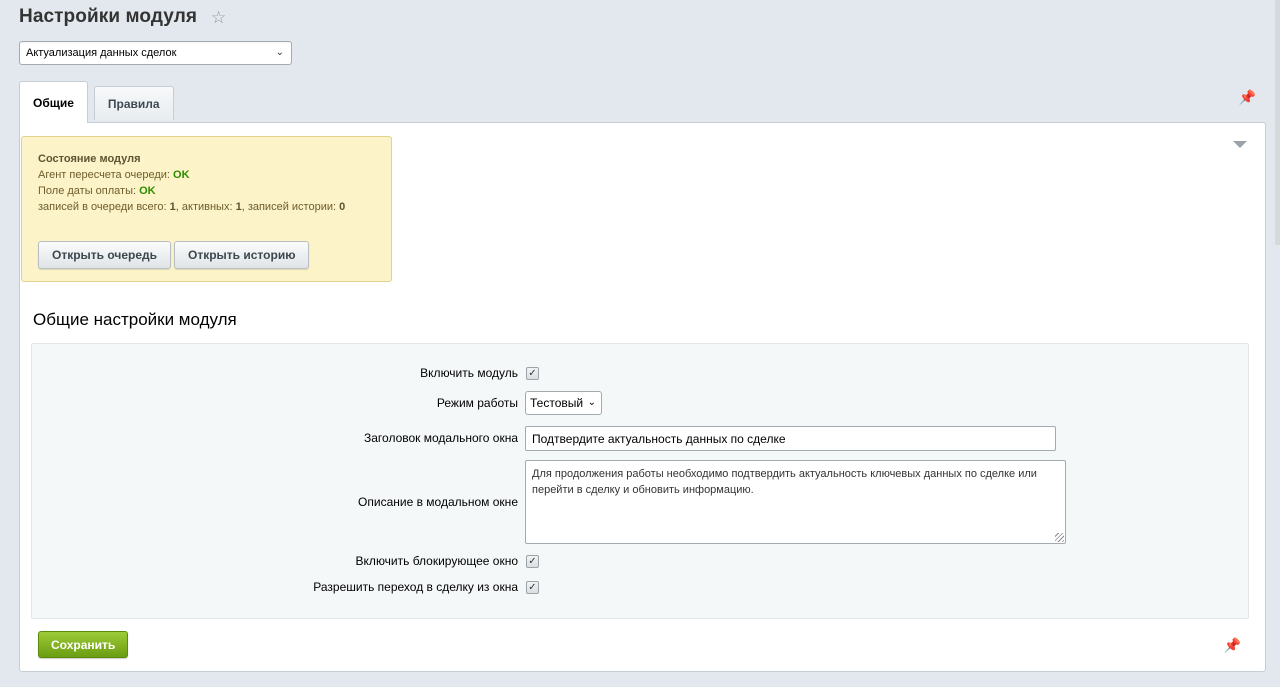 The image size is (1280, 687). What do you see at coordinates (469, 373) in the screenshot?
I see `enable-module-label: Включить модуль` at bounding box center [469, 373].